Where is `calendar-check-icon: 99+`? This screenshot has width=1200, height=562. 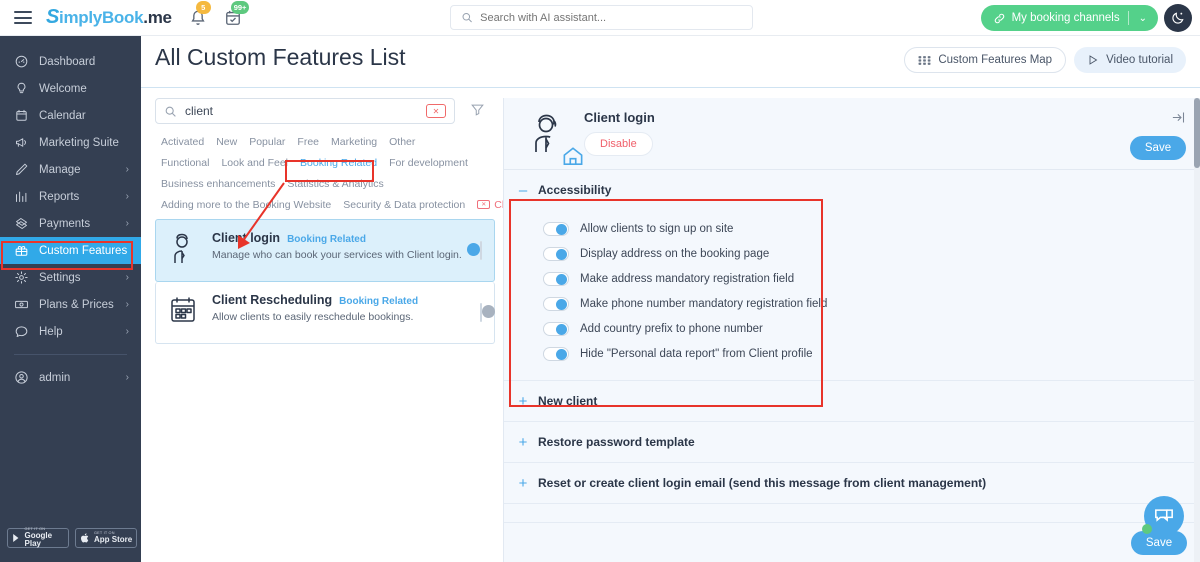 calendar-check-icon: 99+ is located at coordinates (236, 14).